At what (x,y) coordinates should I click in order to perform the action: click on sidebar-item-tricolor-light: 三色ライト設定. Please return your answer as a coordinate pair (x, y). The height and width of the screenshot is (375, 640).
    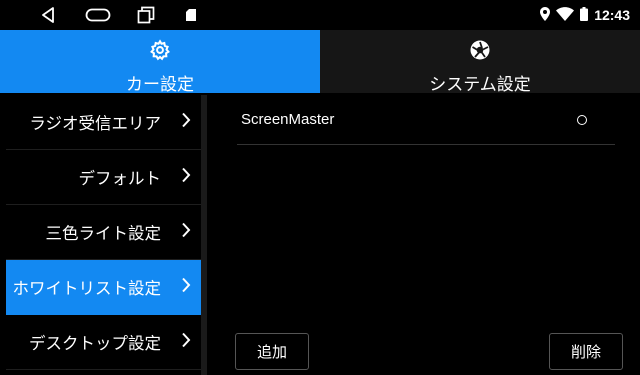
    Looking at the image, I should click on (103, 232).